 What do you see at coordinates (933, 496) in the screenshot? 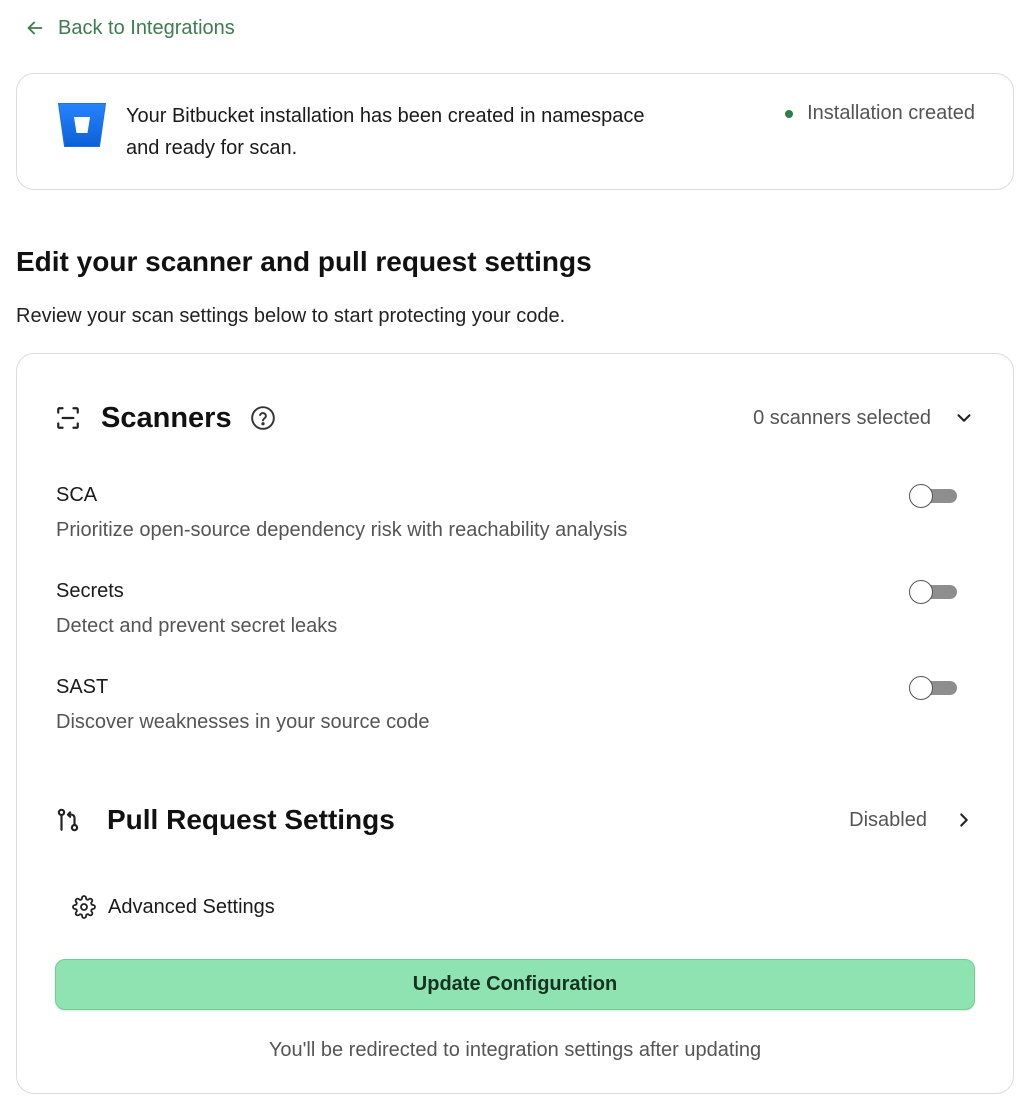
I see `sca-toggle` at bounding box center [933, 496].